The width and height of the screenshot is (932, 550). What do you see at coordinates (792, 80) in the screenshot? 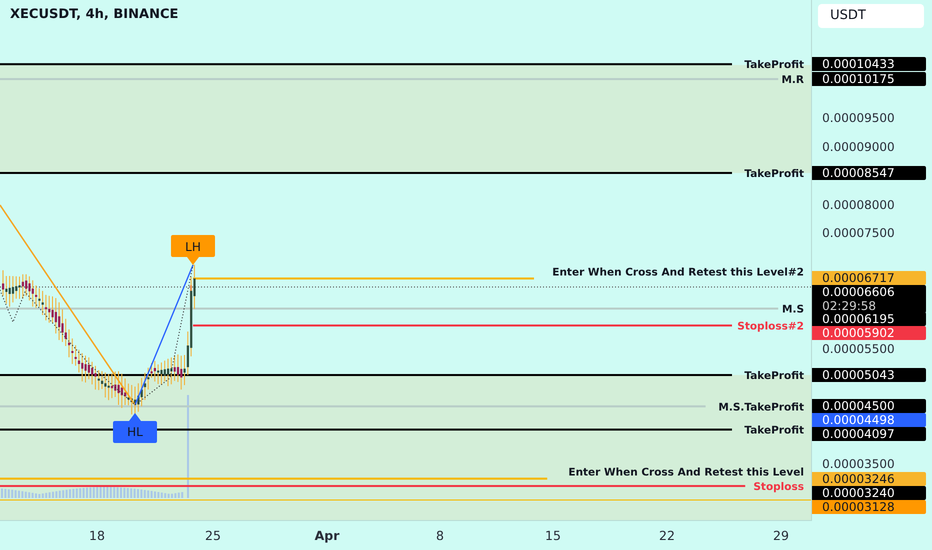
I see `level-label: M.R` at bounding box center [792, 80].